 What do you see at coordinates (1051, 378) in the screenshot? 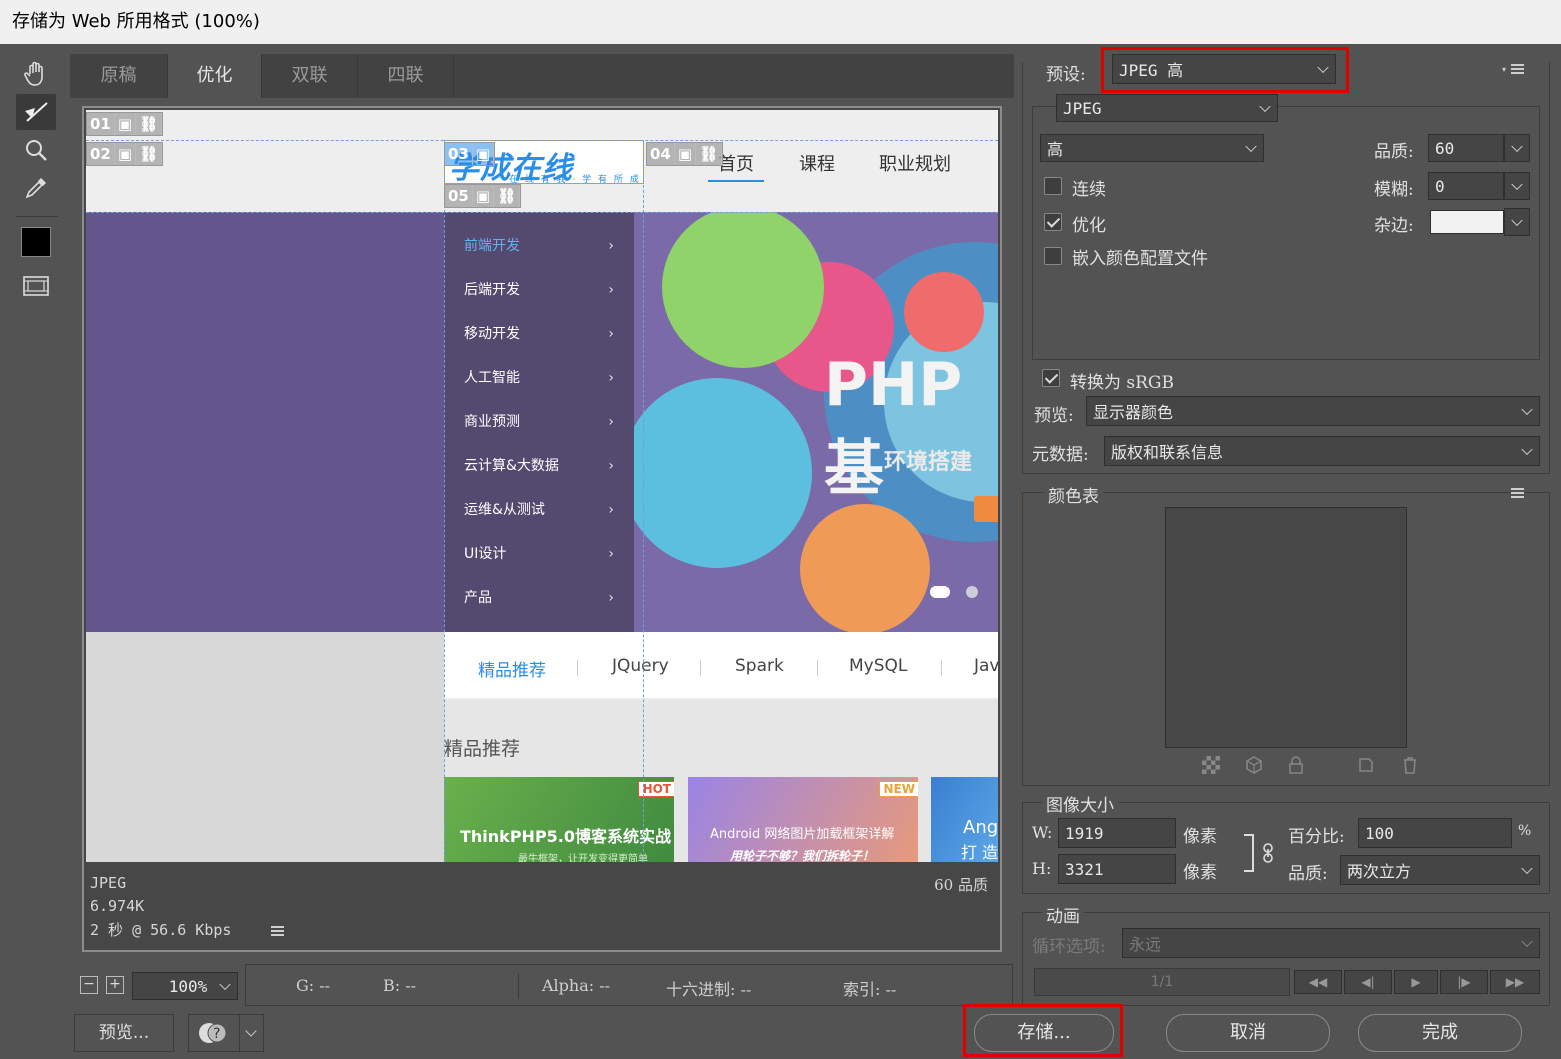
I see `convert-srgb-checkbox` at bounding box center [1051, 378].